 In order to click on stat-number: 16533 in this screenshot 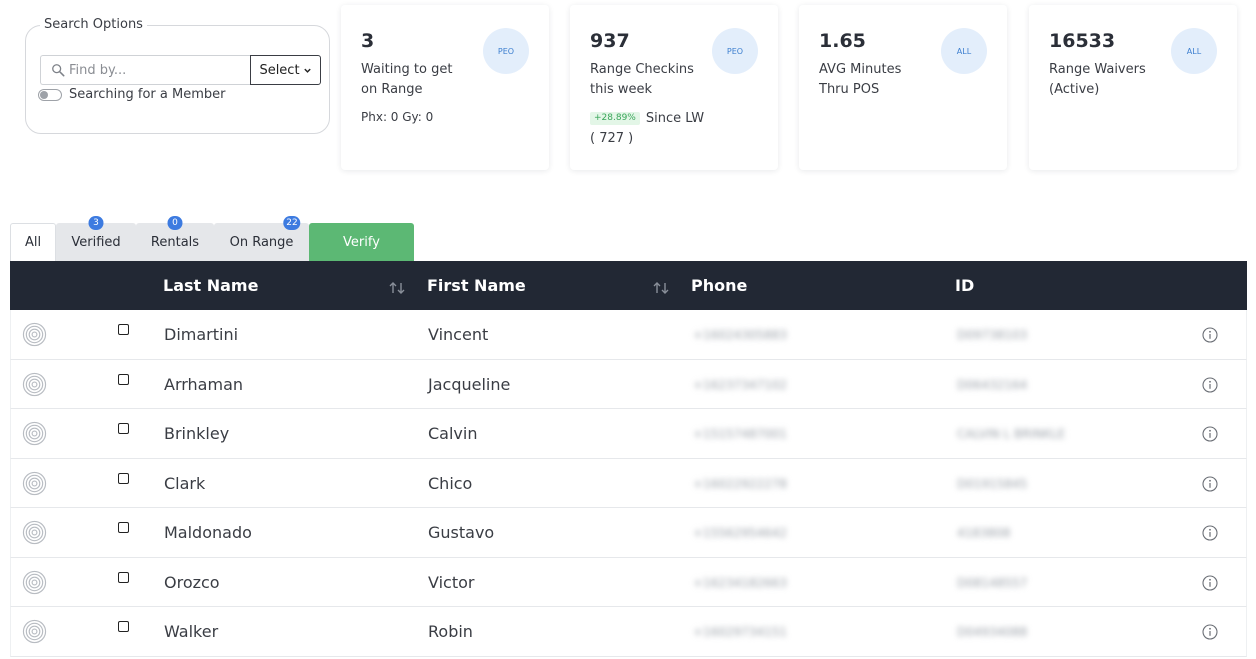, I will do `click(1082, 41)`.